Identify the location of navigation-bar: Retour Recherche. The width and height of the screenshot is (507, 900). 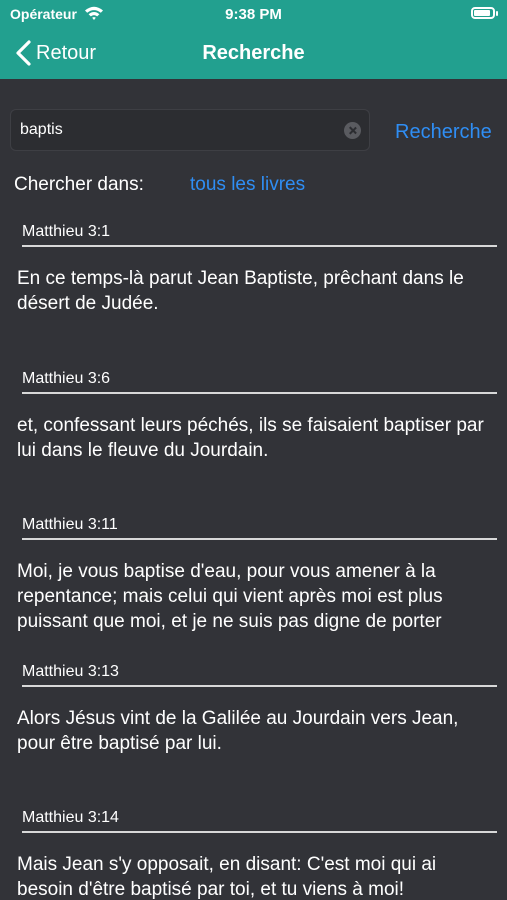
(253, 53).